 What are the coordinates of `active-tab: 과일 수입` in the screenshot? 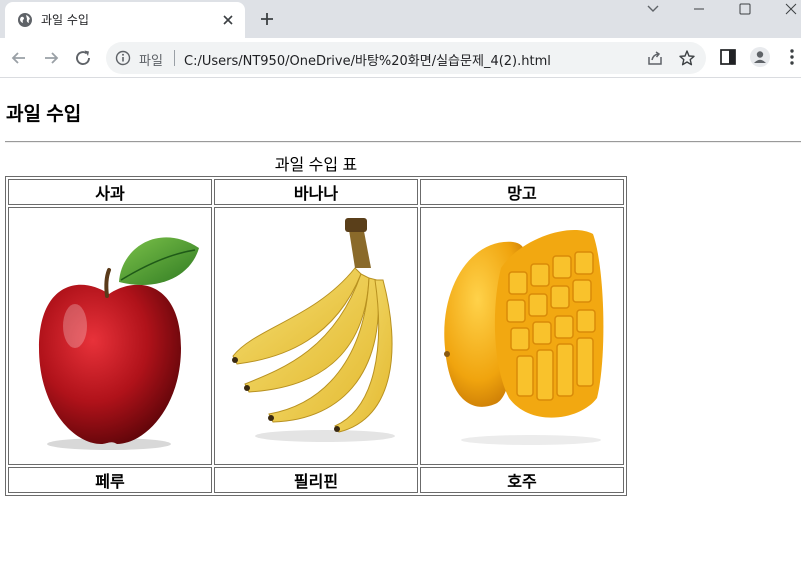 It's located at (125, 20).